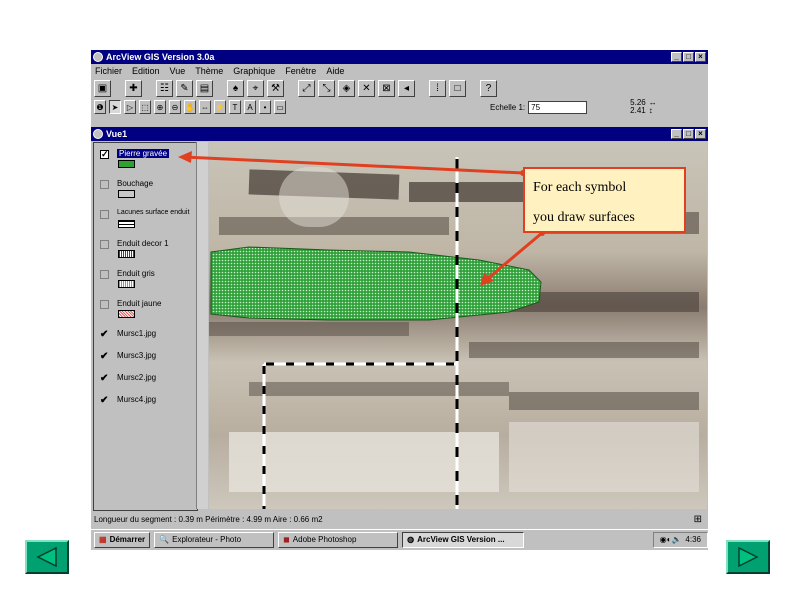 This screenshot has width=800, height=600. What do you see at coordinates (604, 200) in the screenshot?
I see `annotation-callout: For each symbol you draw surfaces` at bounding box center [604, 200].